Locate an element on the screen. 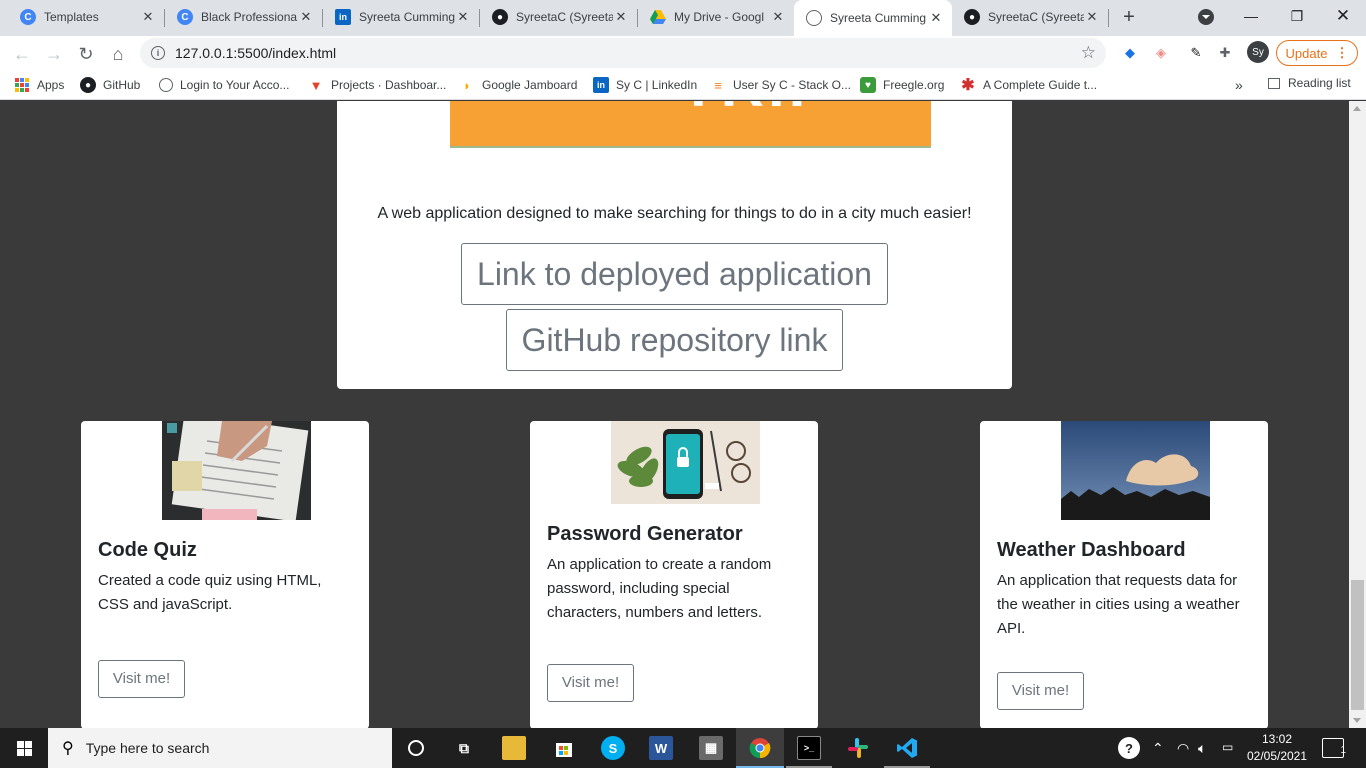 Image resolution: width=1366 pixels, height=768 pixels. clock-time: 13:02 is located at coordinates (1277, 739).